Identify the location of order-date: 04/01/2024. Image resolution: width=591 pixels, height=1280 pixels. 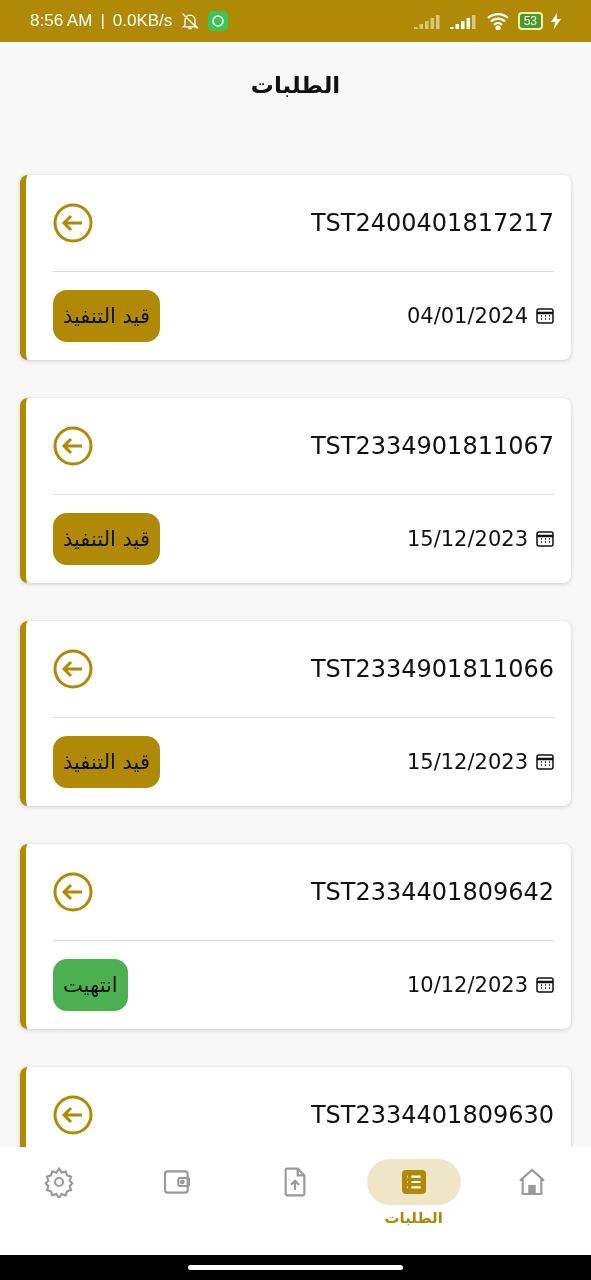
(467, 316).